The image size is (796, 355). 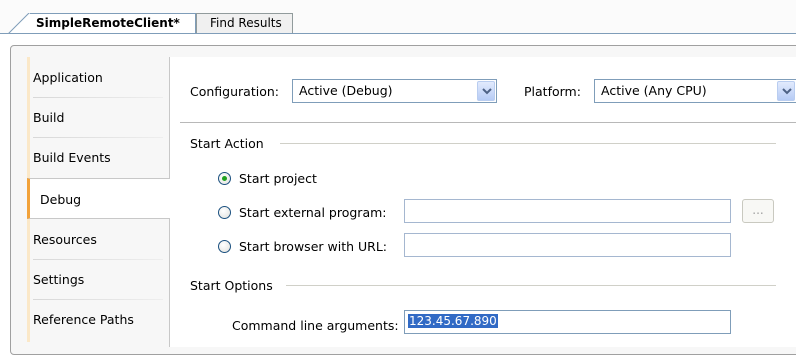 What do you see at coordinates (59, 279) in the screenshot?
I see `nav-item-label: Settings` at bounding box center [59, 279].